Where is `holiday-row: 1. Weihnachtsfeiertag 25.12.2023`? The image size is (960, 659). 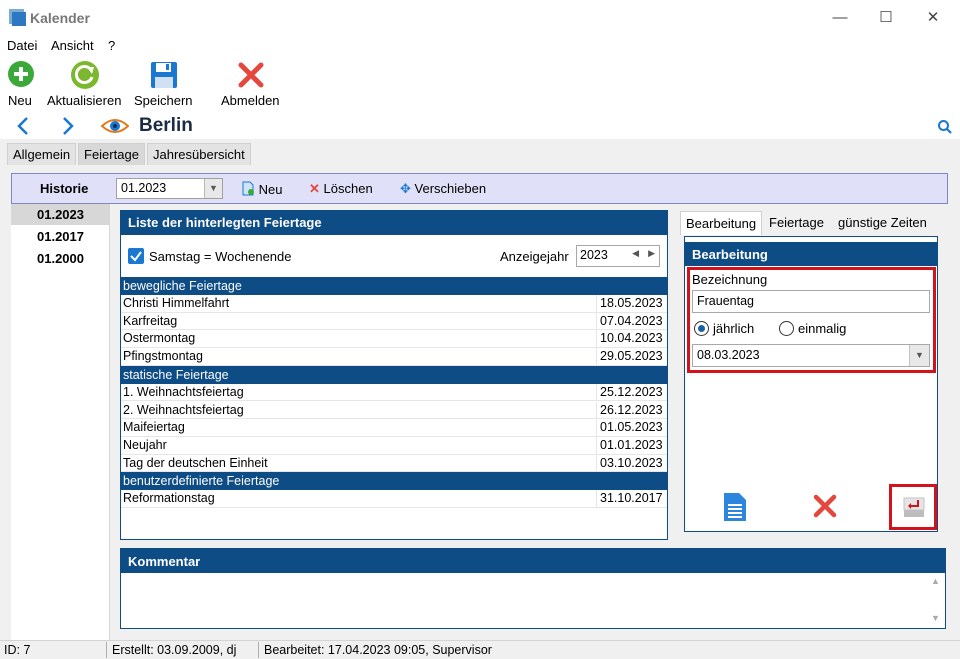 holiday-row: 1. Weihnachtsfeiertag 25.12.2023 is located at coordinates (394, 392).